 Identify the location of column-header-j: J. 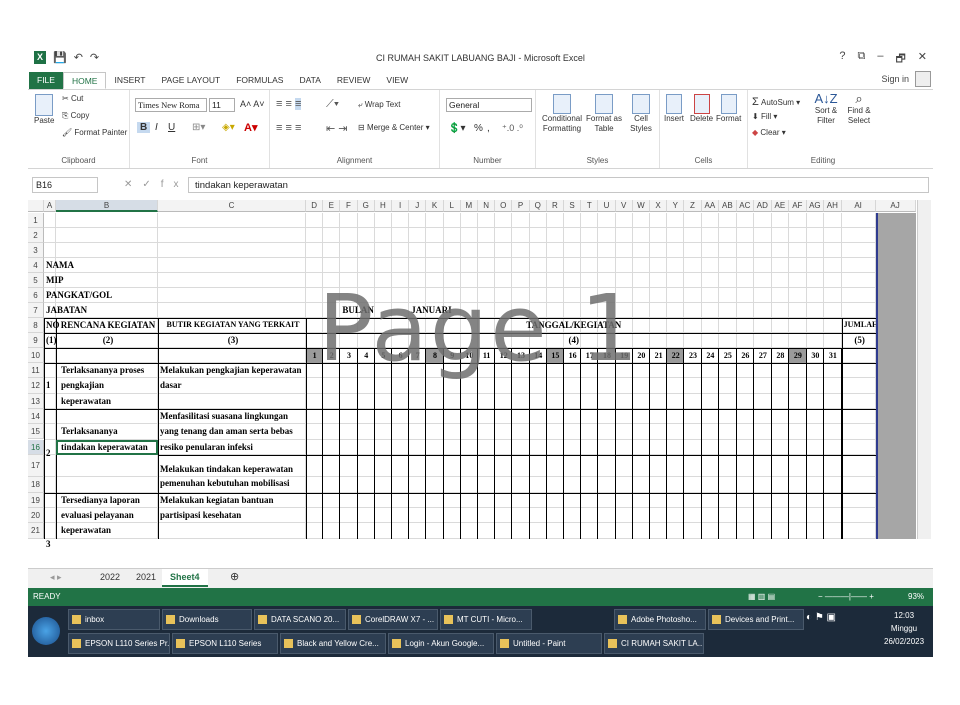
(418, 206).